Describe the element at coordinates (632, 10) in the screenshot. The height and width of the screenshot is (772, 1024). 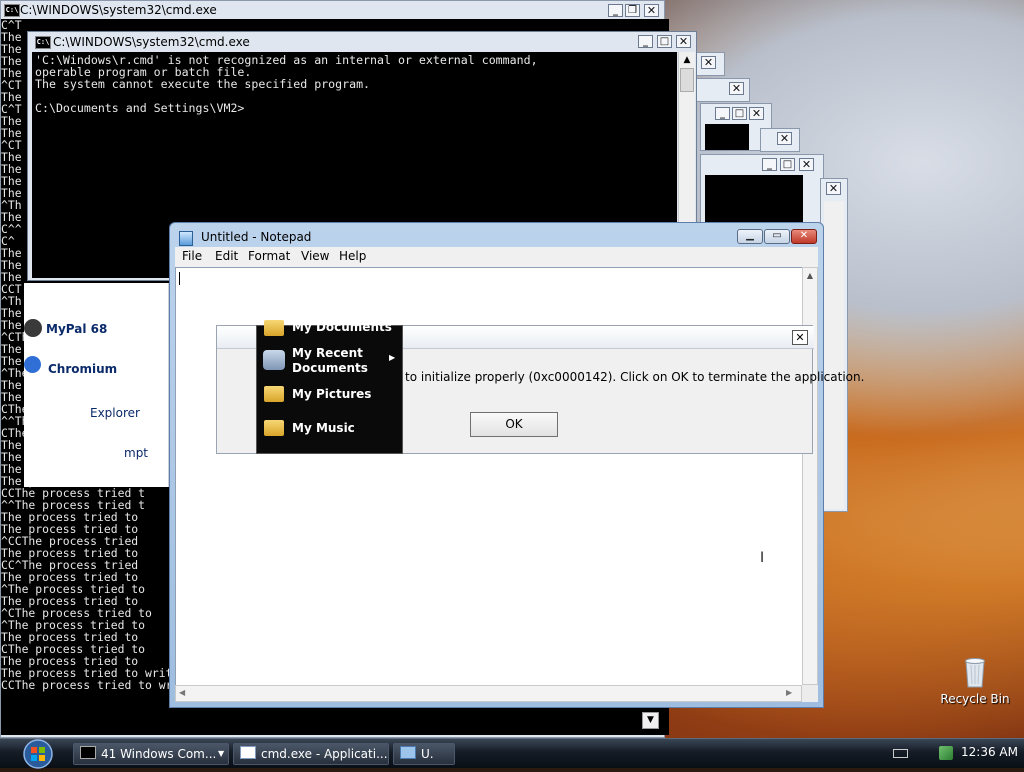
I see `restore-button: ❐` at that location.